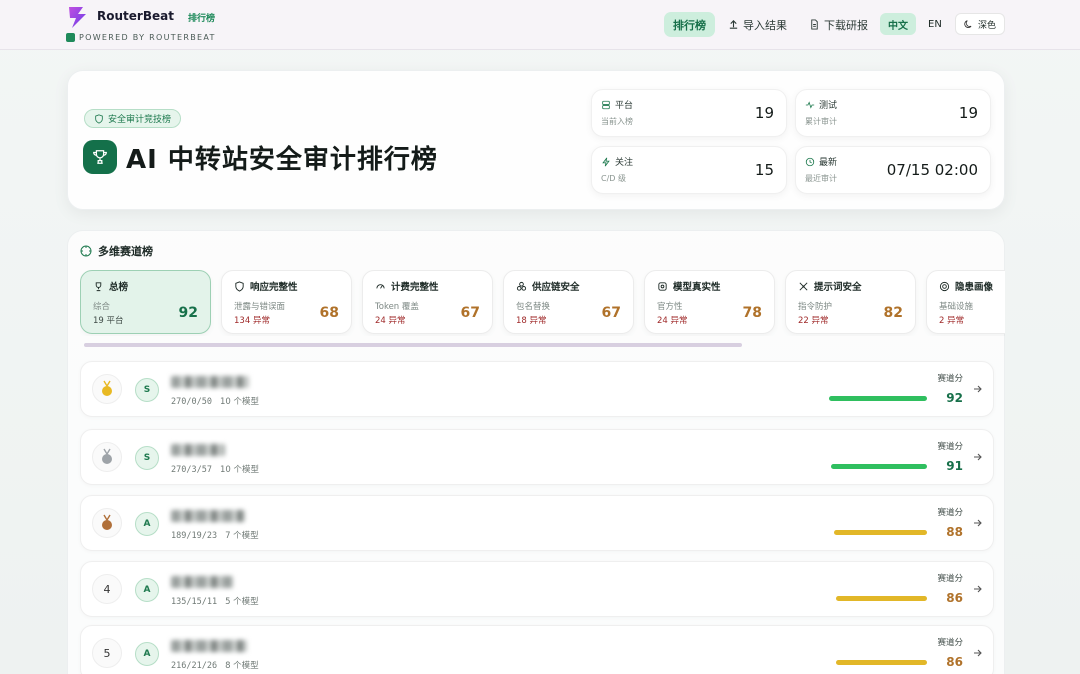  I want to click on track-overall-count-wrap: 19 平台, so click(108, 320).